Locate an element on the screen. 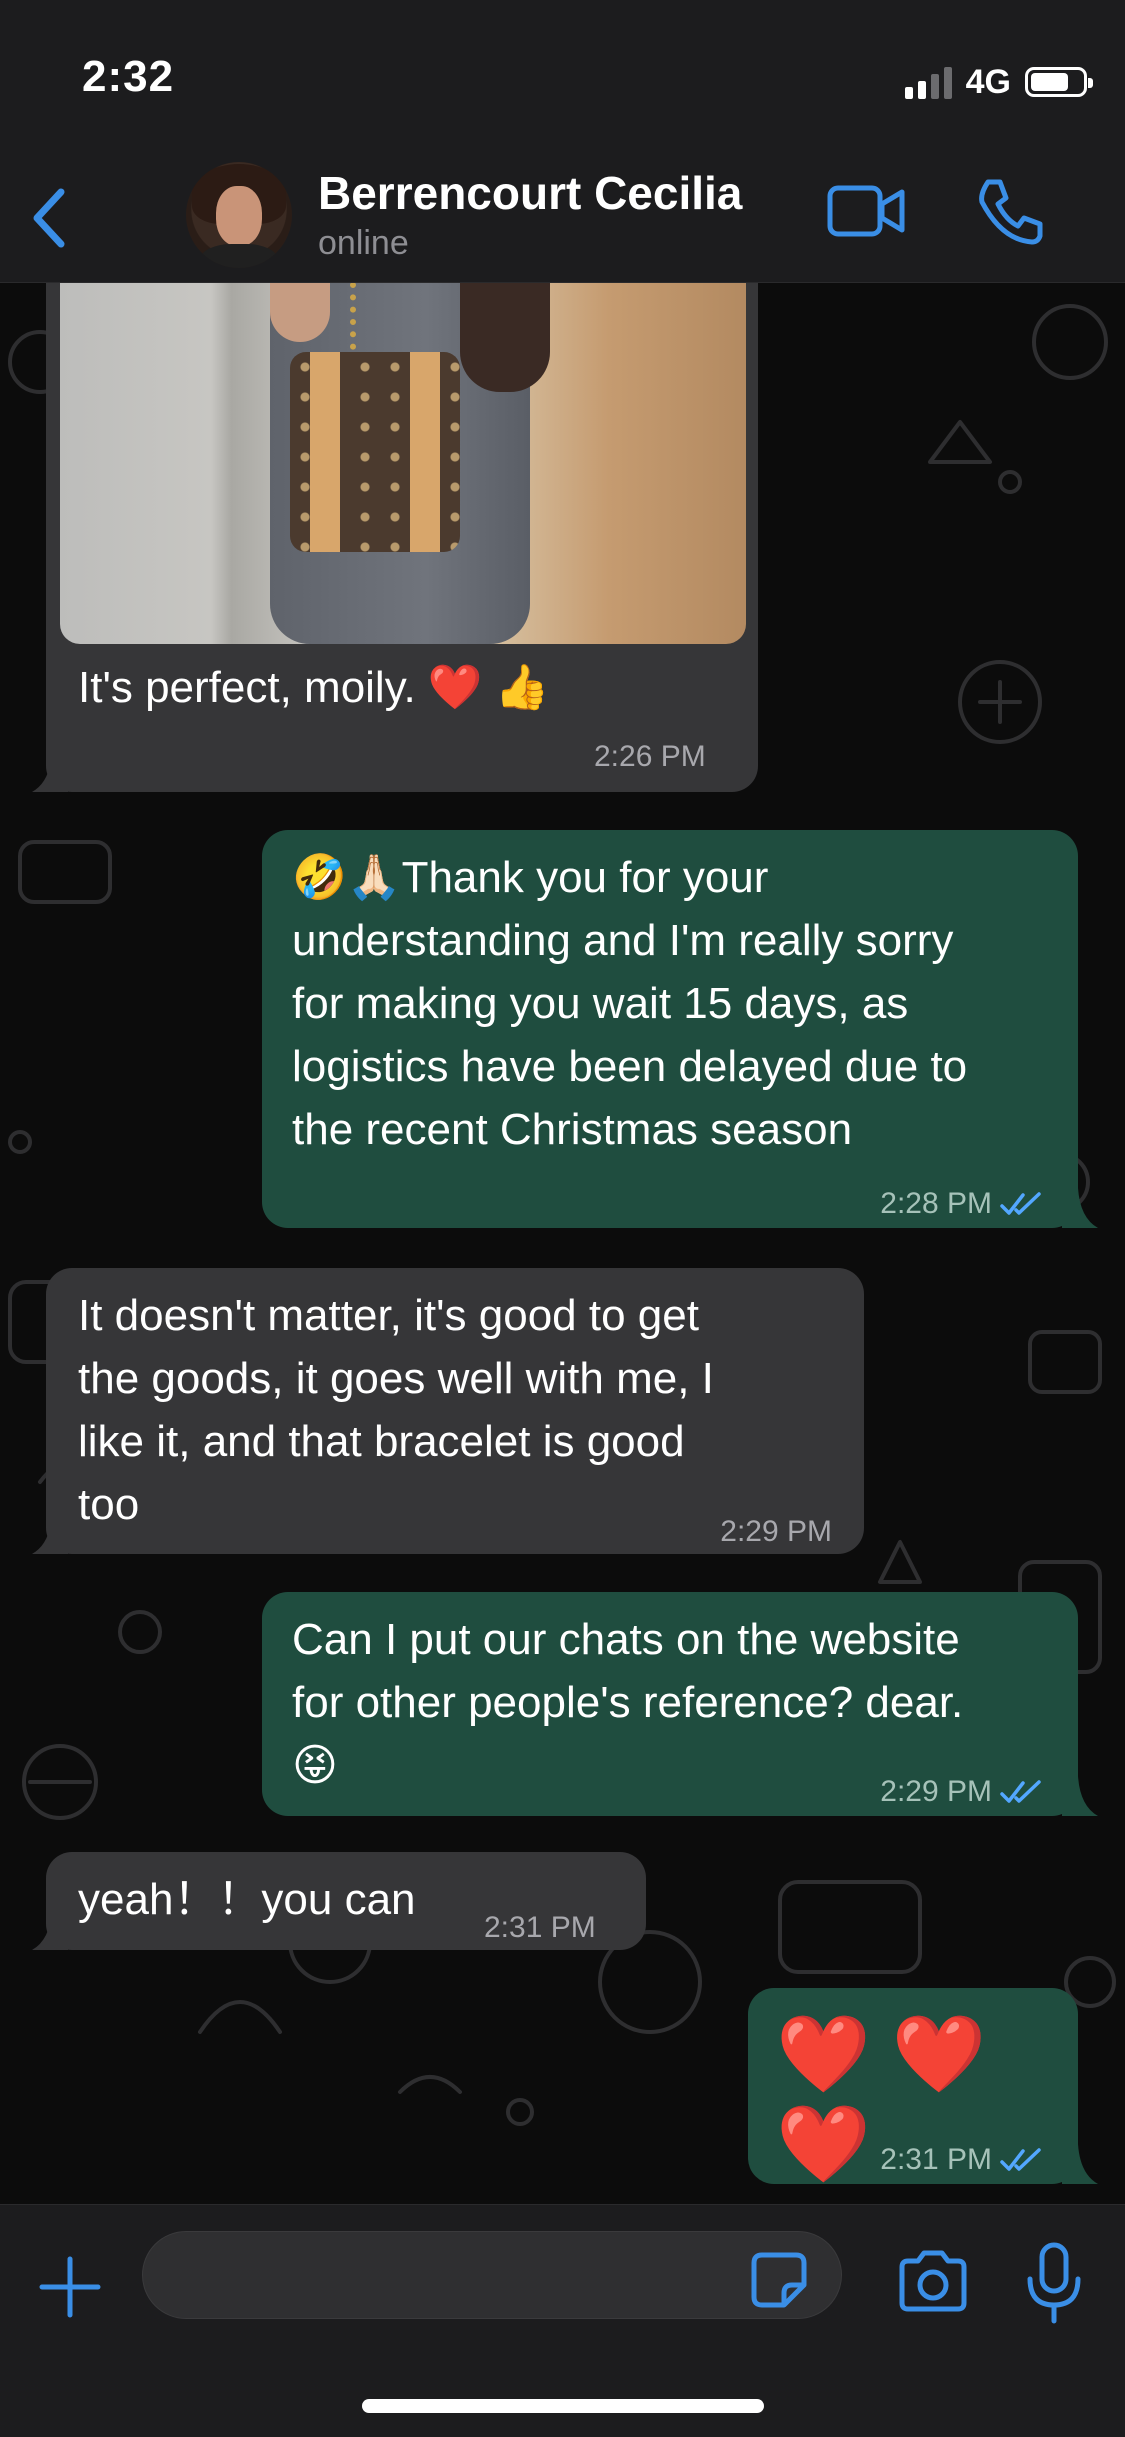 The height and width of the screenshot is (2437, 1125). message-bubble-incoming: yeah！！you can 2:31 PM is located at coordinates (346, 1901).